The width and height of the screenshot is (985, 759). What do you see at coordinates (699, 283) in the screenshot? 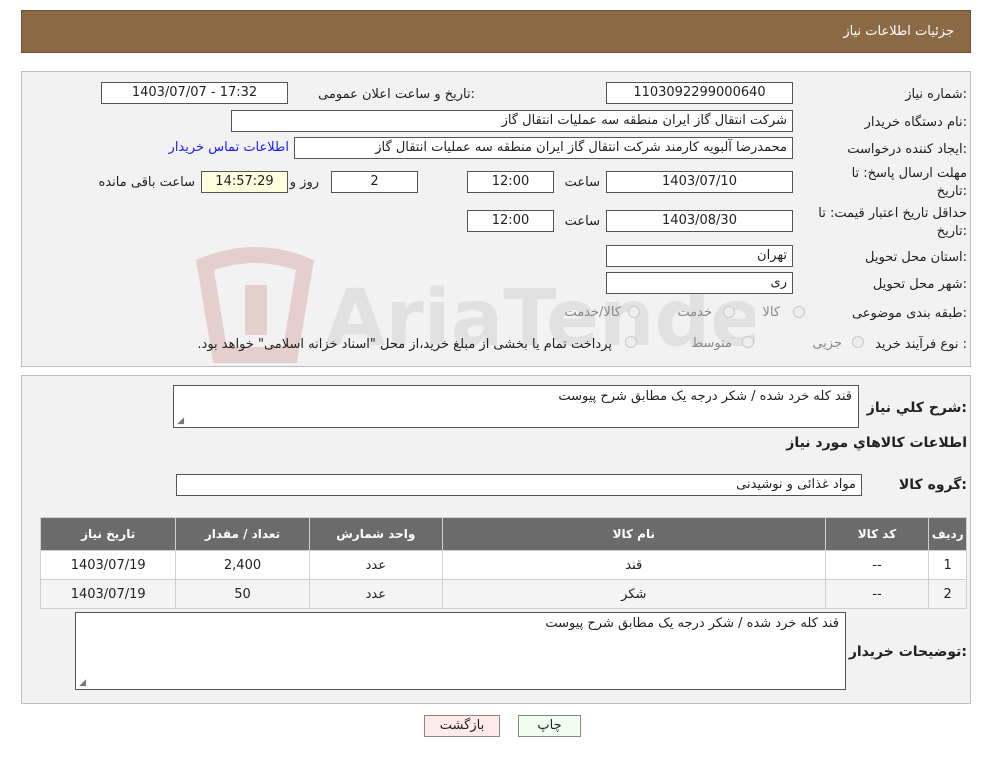
I see `city-field: ری` at bounding box center [699, 283].